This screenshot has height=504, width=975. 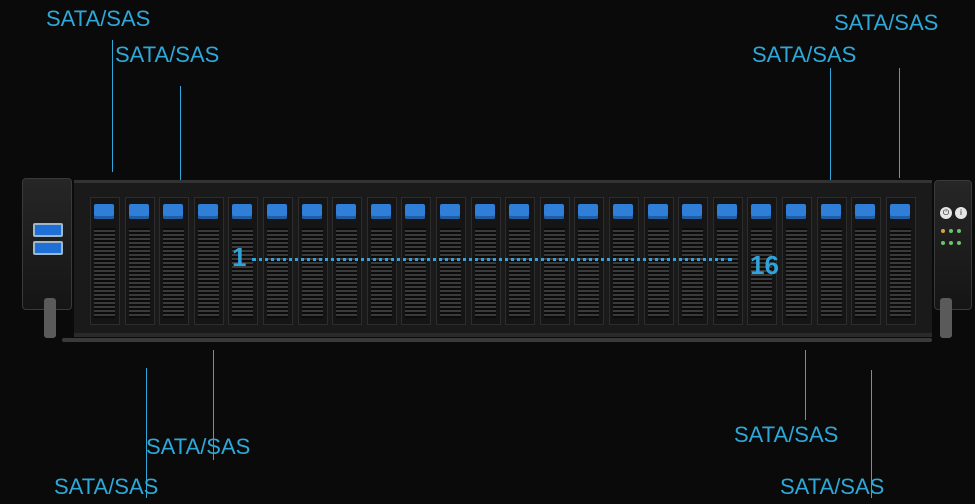 I want to click on id-button-icon: i, so click(x=961, y=213).